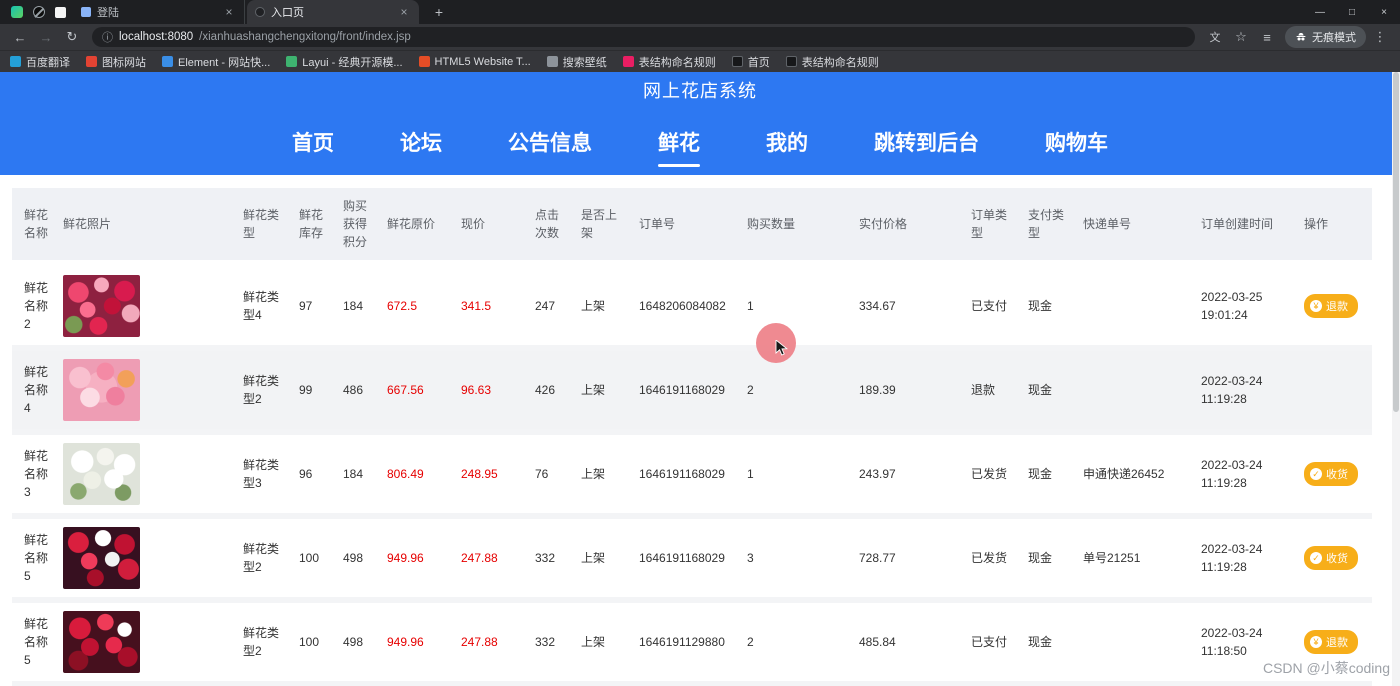  I want to click on clicks-cell: 76, so click(552, 475).